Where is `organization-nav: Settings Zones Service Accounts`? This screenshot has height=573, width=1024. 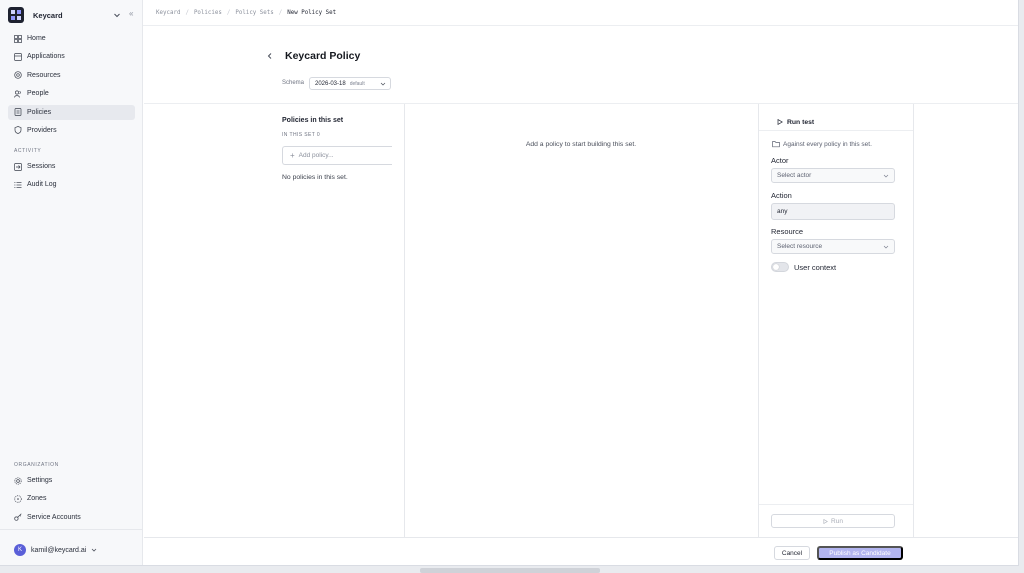
organization-nav: Settings Zones Service Accounts is located at coordinates (71, 500).